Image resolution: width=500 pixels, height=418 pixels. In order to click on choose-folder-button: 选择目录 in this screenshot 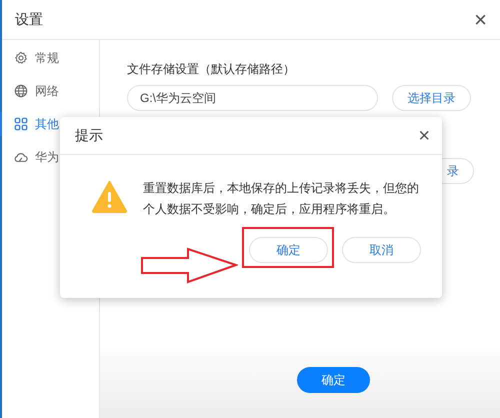, I will do `click(431, 98)`.